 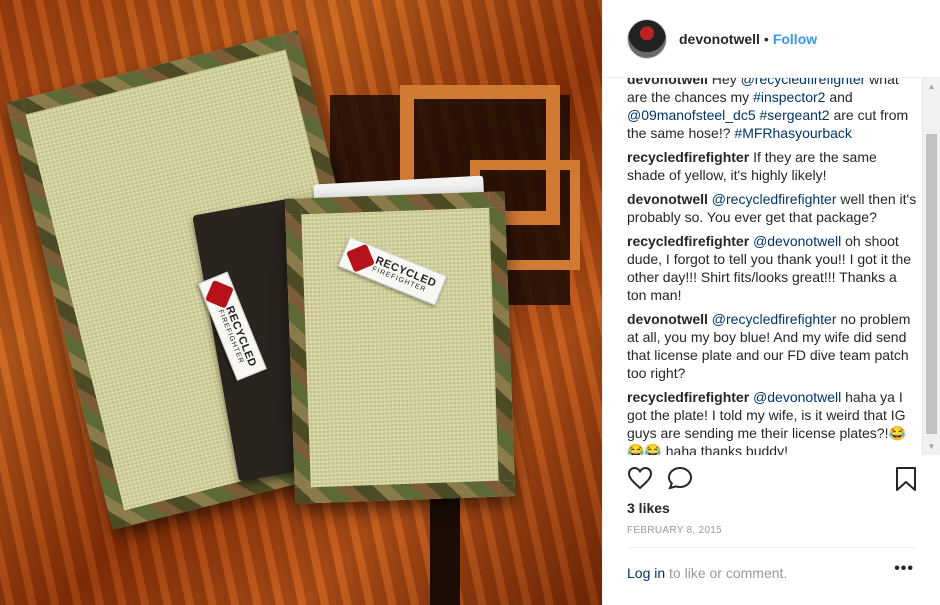 What do you see at coordinates (772, 480) in the screenshot?
I see `post-actions` at bounding box center [772, 480].